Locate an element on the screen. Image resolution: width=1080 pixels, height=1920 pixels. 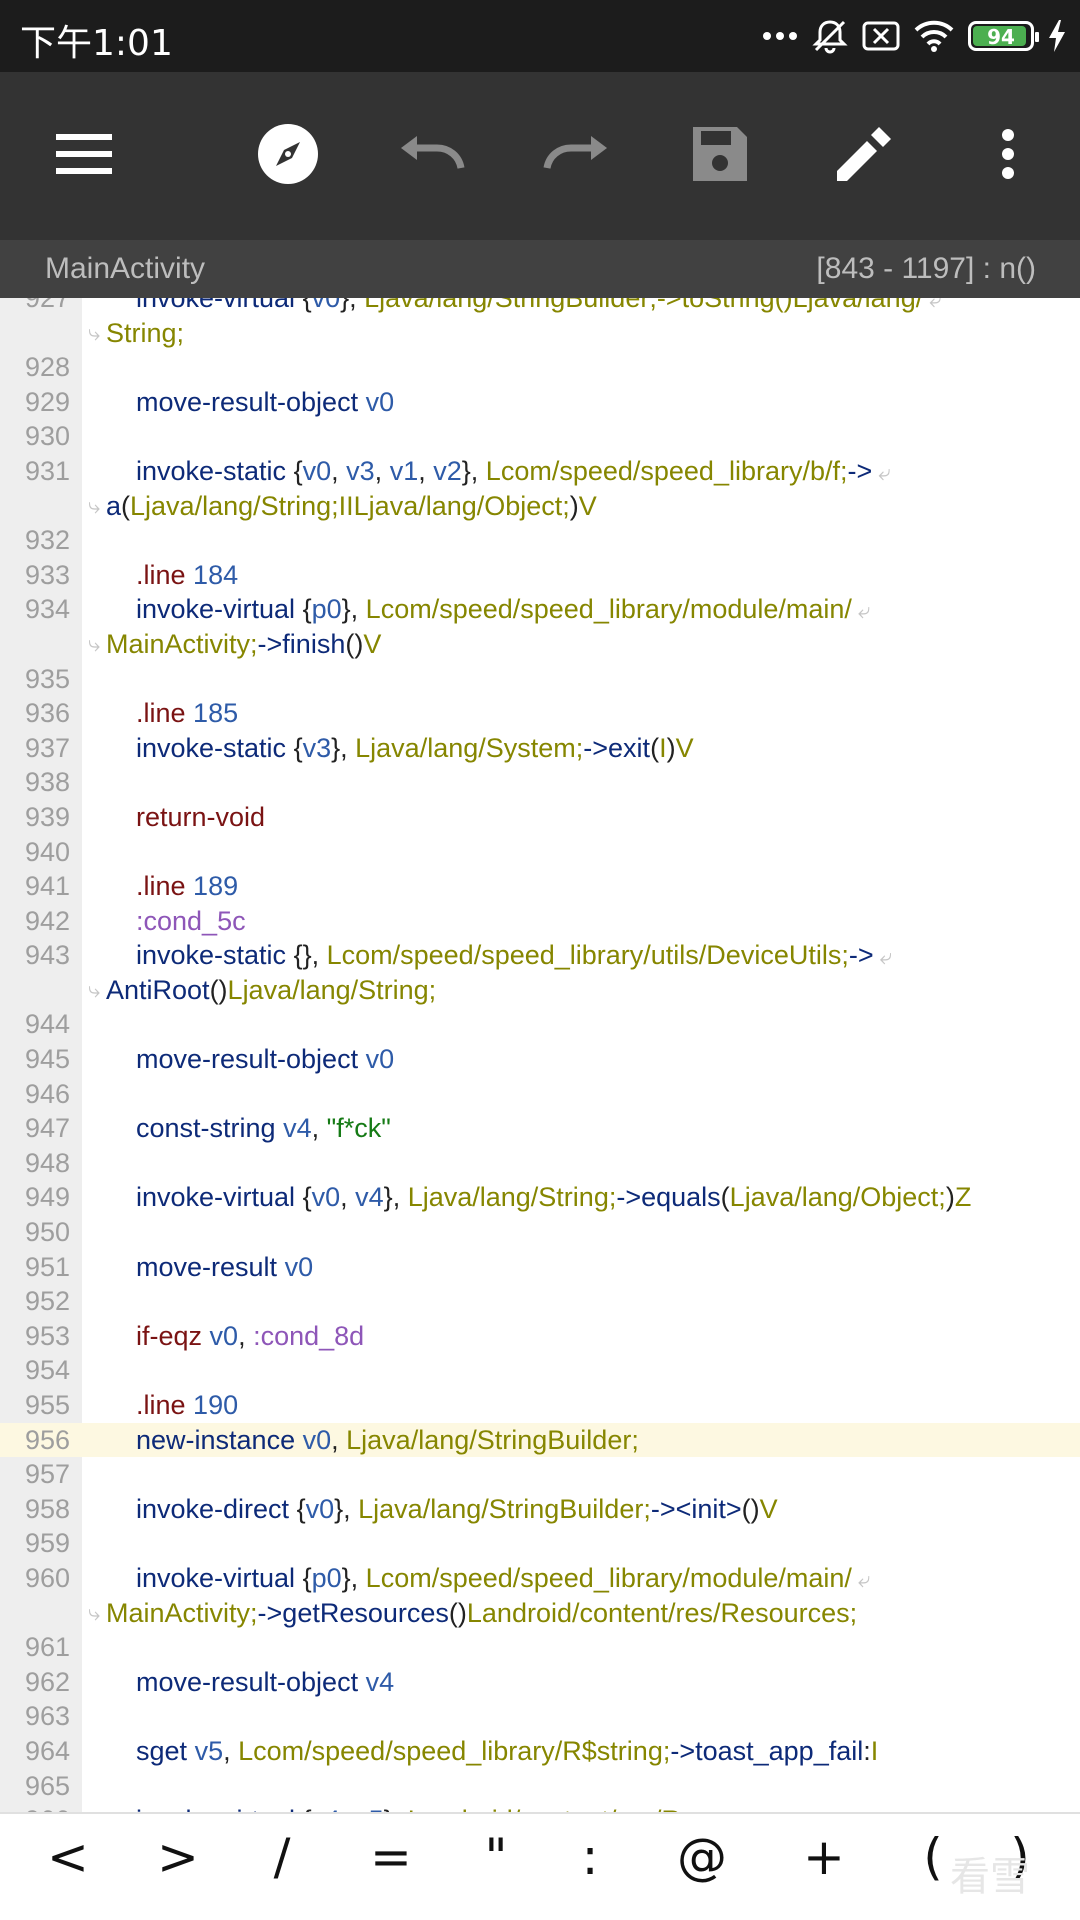
menu-button is located at coordinates (84, 156).